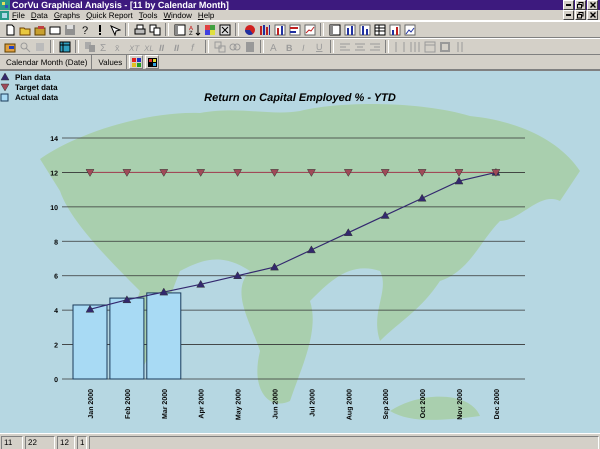 The width and height of the screenshot is (600, 449). What do you see at coordinates (109, 15) in the screenshot?
I see `menu-item: Quick Report` at bounding box center [109, 15].